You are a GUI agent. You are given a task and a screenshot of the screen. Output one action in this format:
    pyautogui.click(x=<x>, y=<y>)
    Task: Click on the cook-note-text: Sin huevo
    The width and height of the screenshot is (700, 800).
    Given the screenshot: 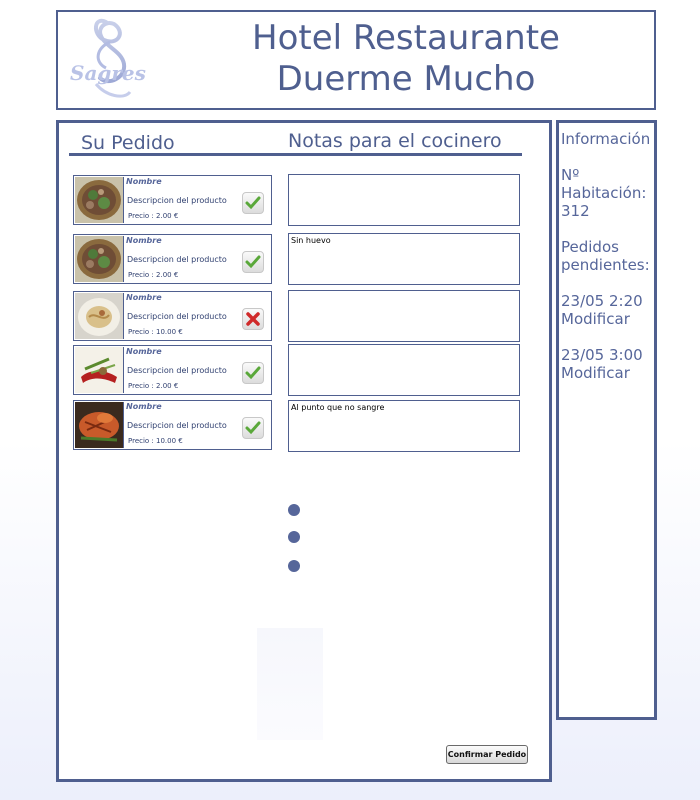 What is the action you would take?
    pyautogui.click(x=311, y=240)
    